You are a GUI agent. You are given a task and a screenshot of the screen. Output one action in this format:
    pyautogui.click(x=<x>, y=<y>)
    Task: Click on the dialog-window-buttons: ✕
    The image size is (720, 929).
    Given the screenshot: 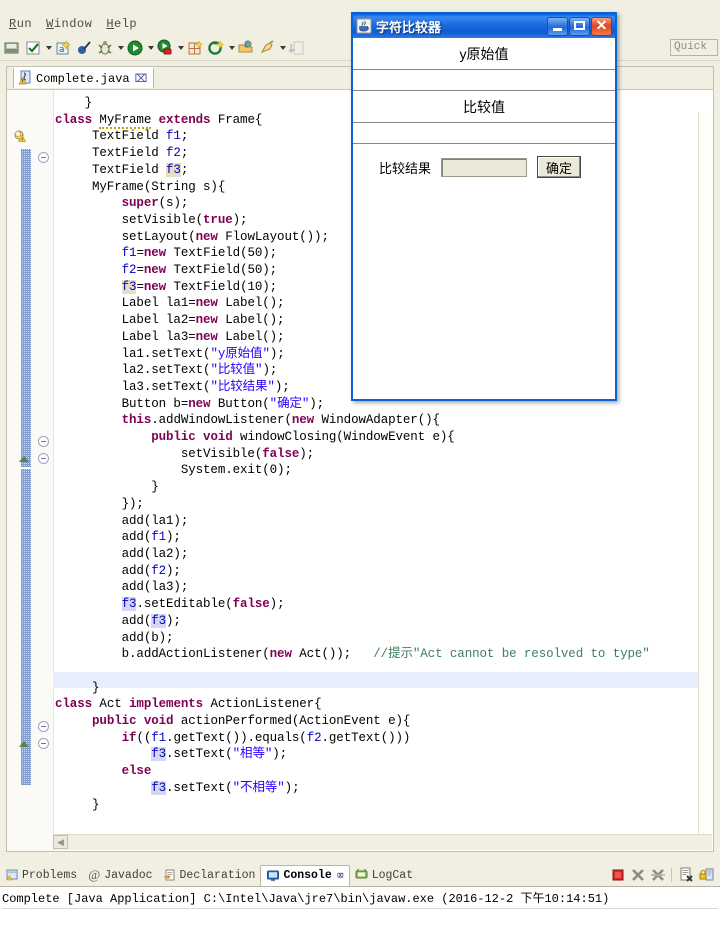 What is the action you would take?
    pyautogui.click(x=580, y=26)
    